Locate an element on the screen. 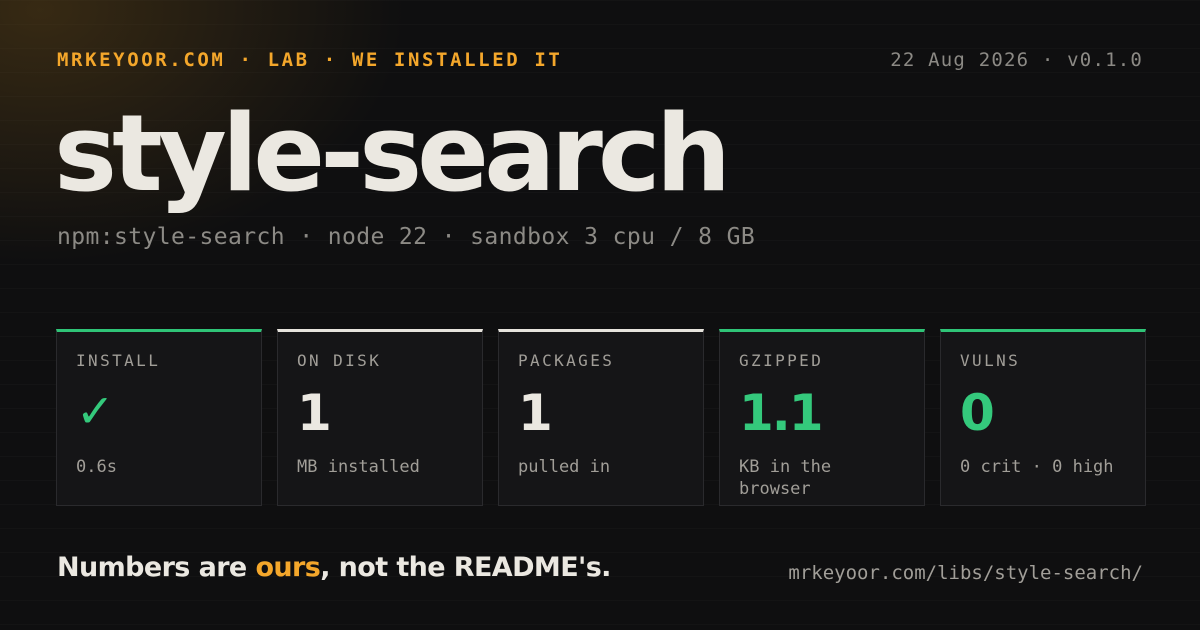 Image resolution: width=1200 pixels, height=630 pixels. stat-note: 0.6s is located at coordinates (96, 467).